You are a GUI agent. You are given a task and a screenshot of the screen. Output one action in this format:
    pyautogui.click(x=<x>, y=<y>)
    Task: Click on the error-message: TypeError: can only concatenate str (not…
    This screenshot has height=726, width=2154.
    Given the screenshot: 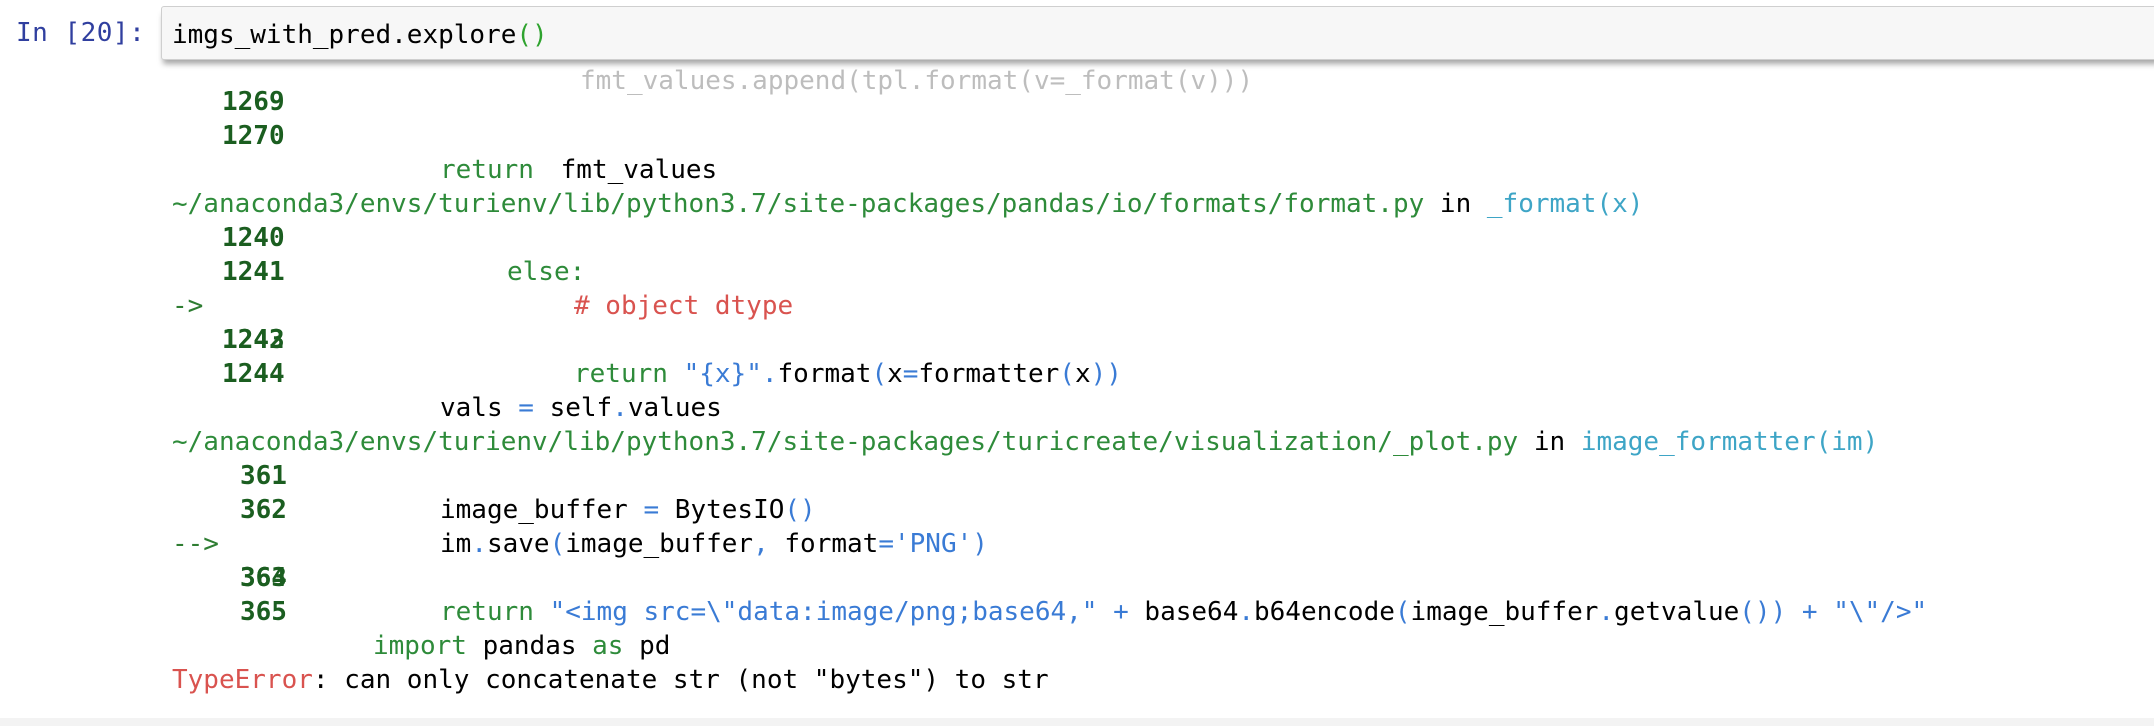 What is the action you would take?
    pyautogui.click(x=524, y=662)
    